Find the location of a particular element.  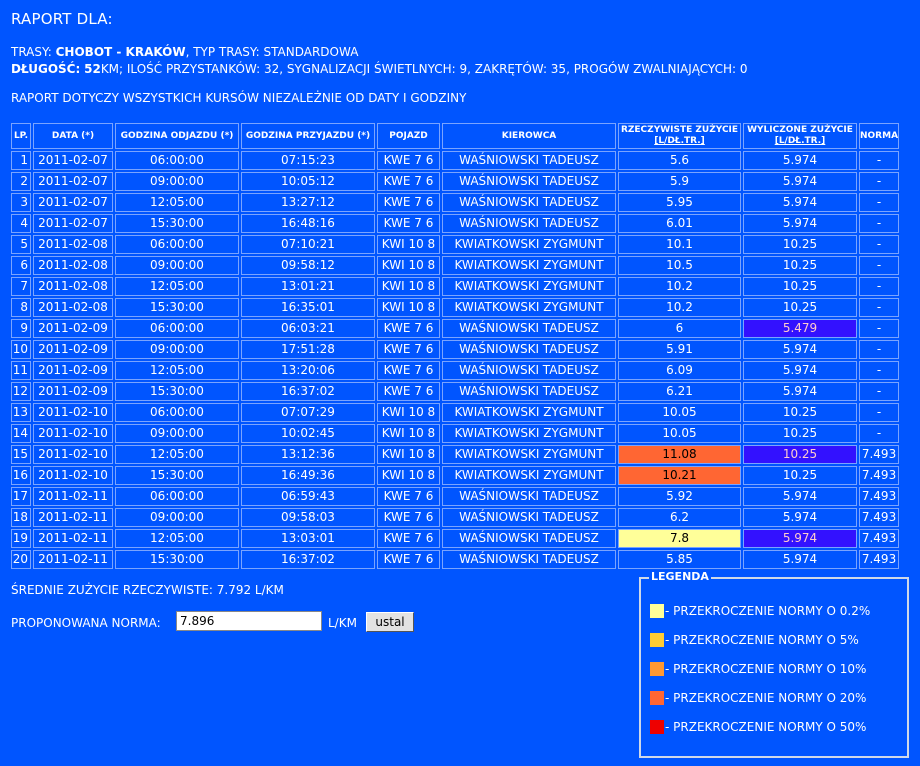

cell-lp: 16 is located at coordinates (21, 475).